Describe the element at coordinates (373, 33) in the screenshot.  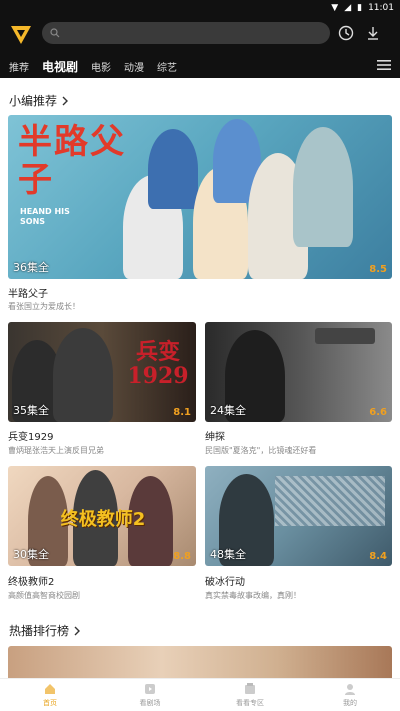
I see `download-icon` at that location.